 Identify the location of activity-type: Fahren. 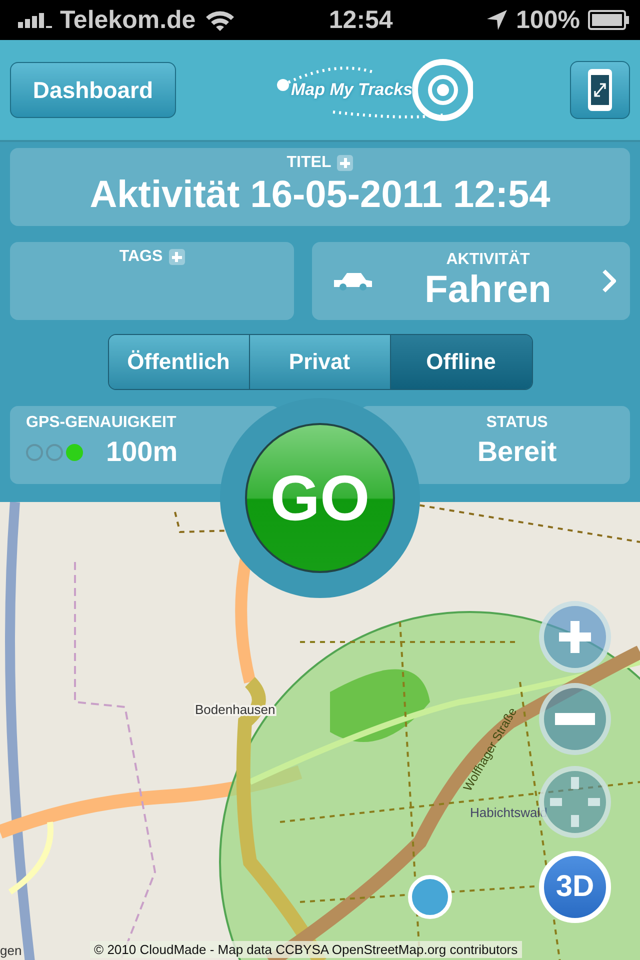
(488, 290).